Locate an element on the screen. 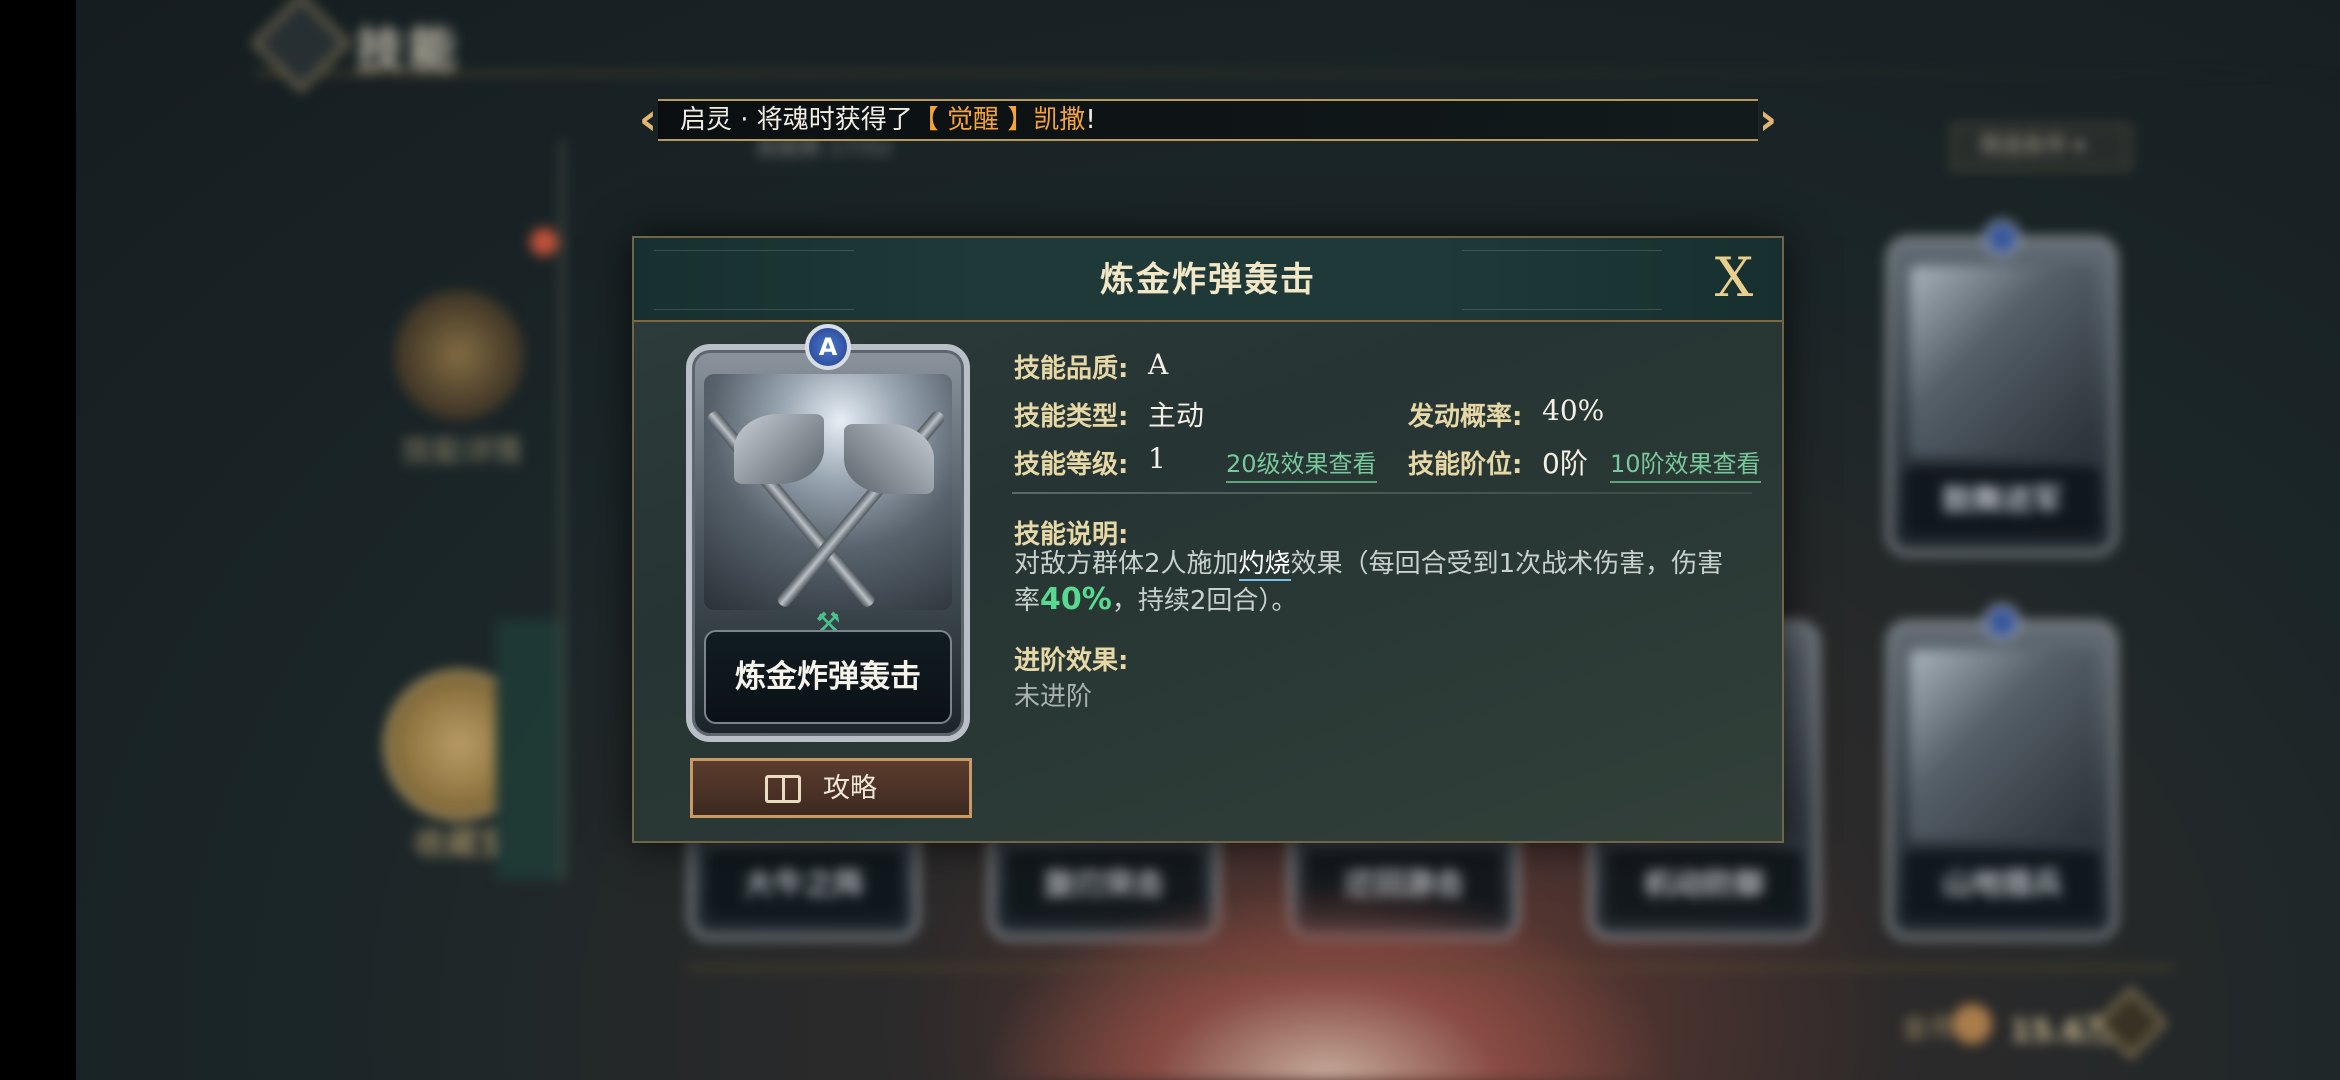 The image size is (2340, 1080). damage-percent: 40% is located at coordinates (1076, 599).